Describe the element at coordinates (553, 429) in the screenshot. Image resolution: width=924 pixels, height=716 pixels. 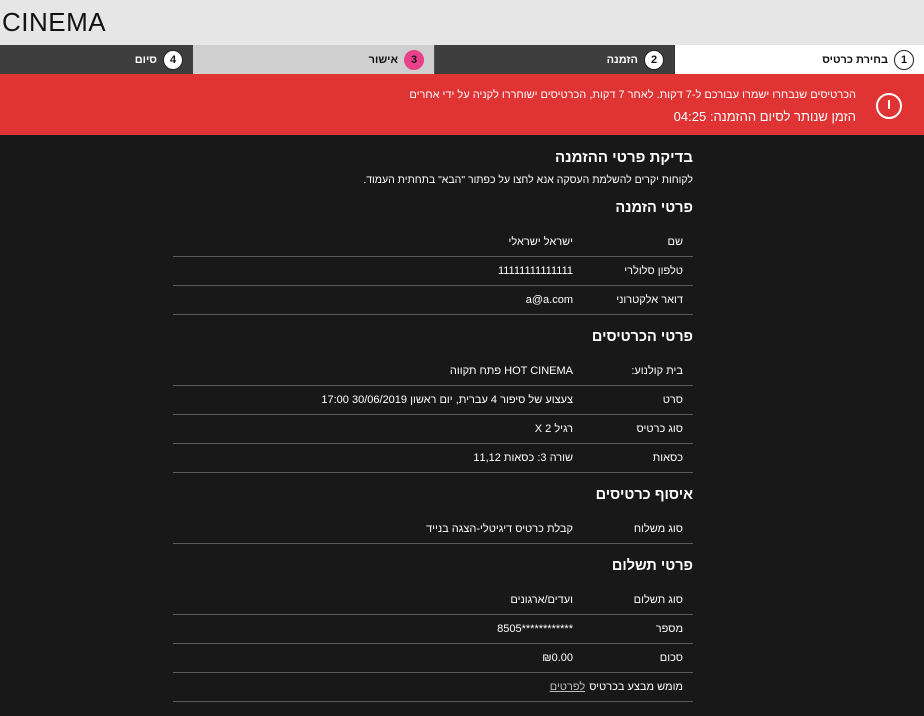
I see `detail-value: רגיל X 2` at that location.